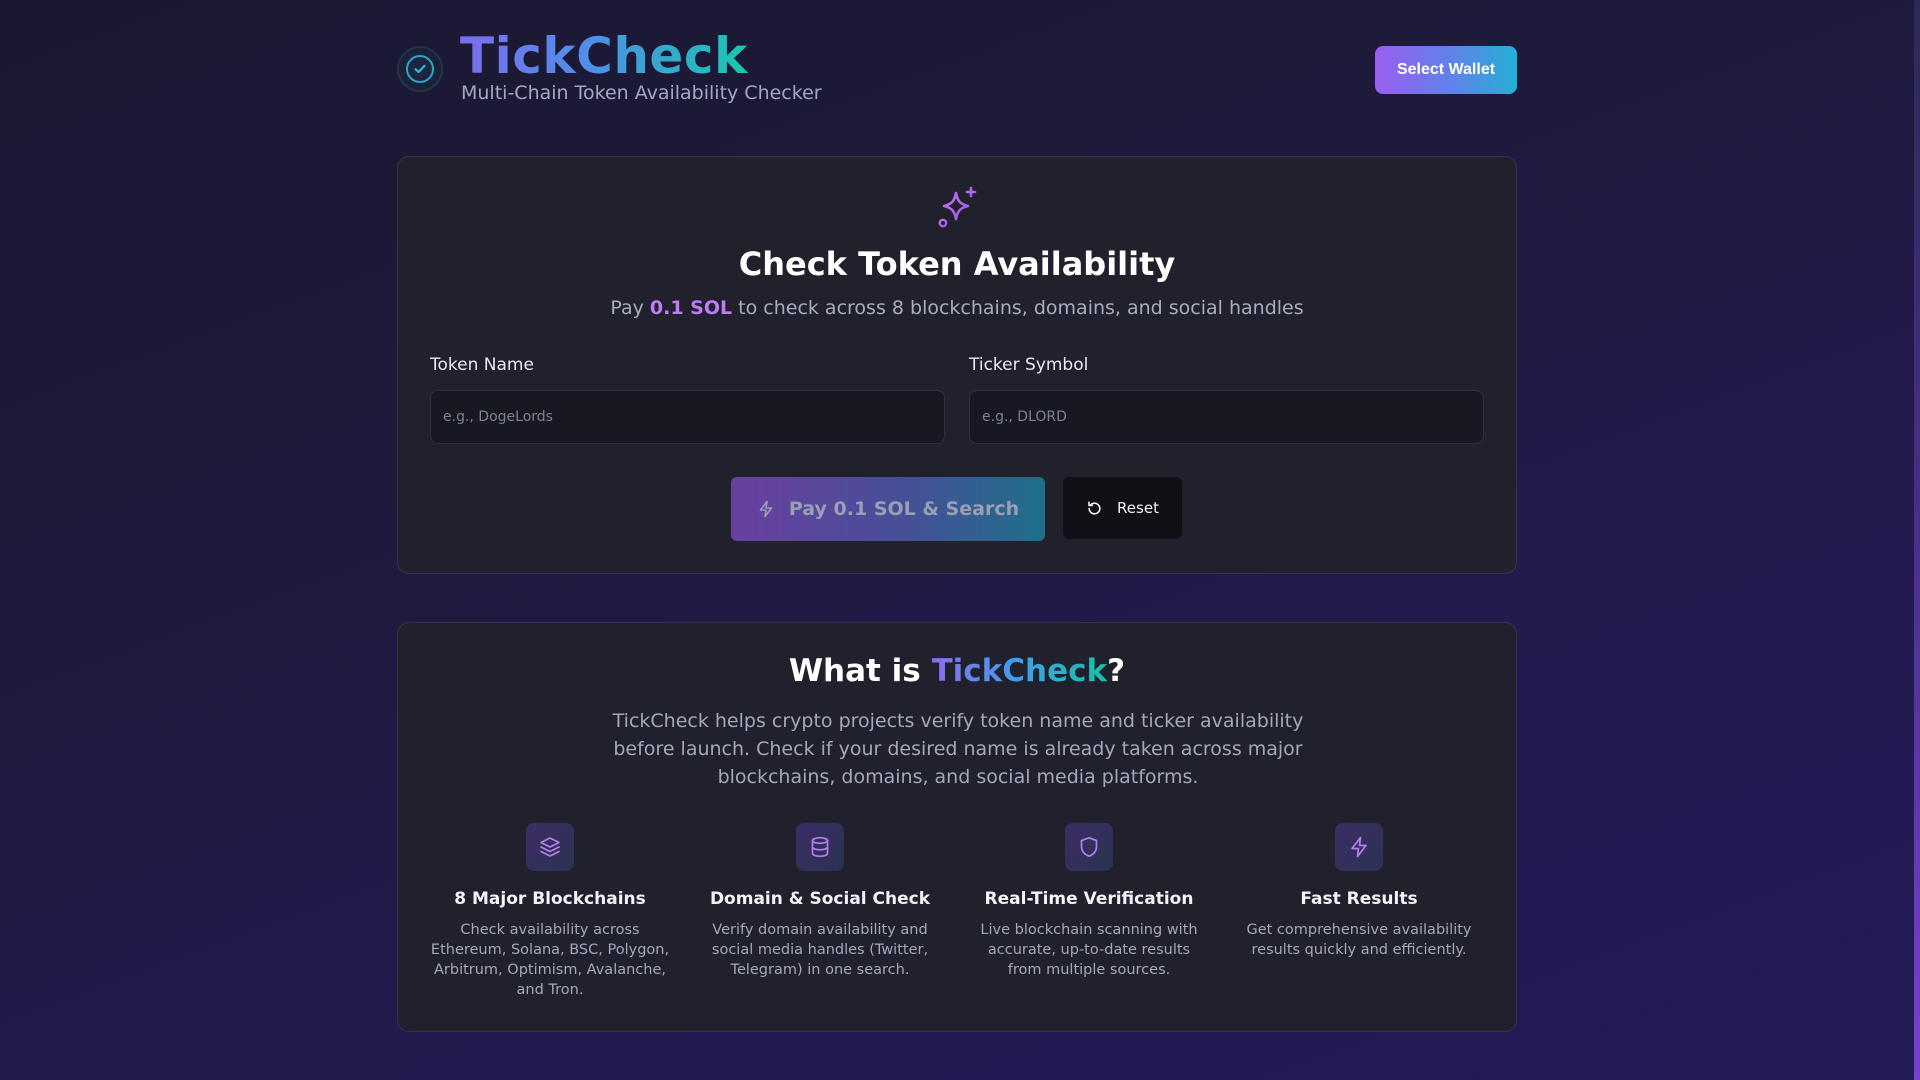 The height and width of the screenshot is (1080, 1920). I want to click on brand-title: TickCheck, so click(604, 56).